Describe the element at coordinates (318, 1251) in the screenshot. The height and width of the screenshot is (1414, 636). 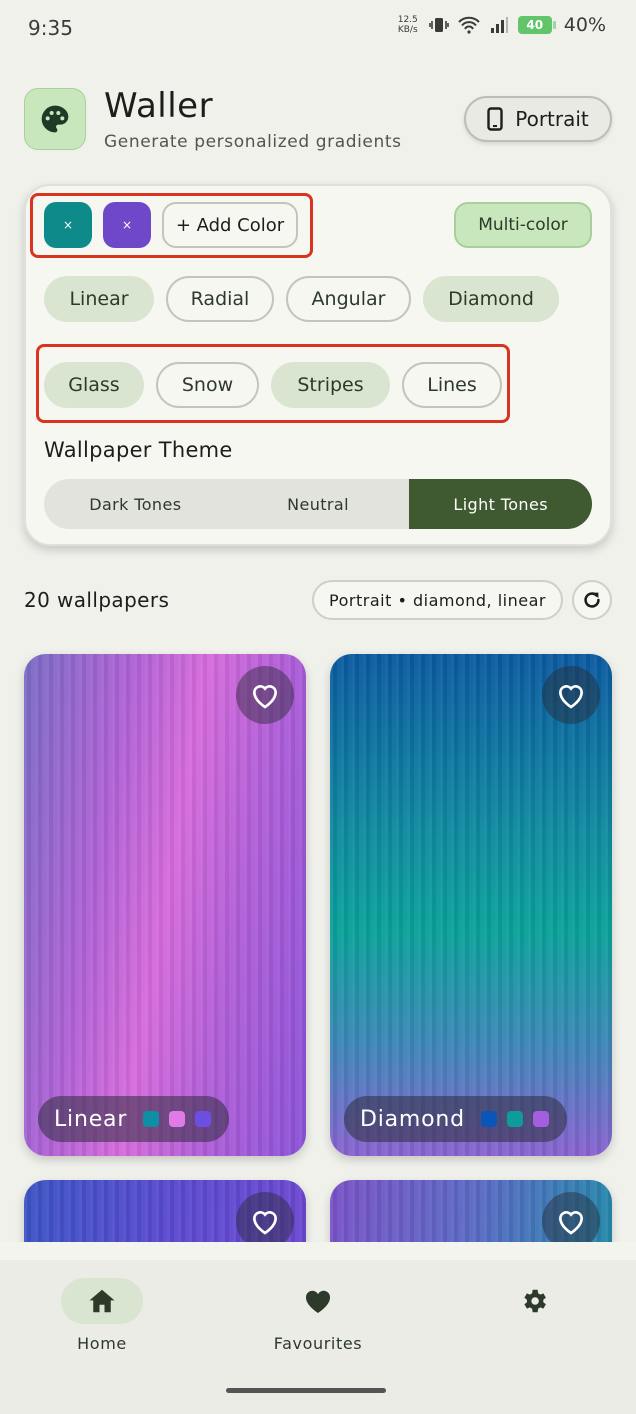
I see `bottom-navigation-edge` at that location.